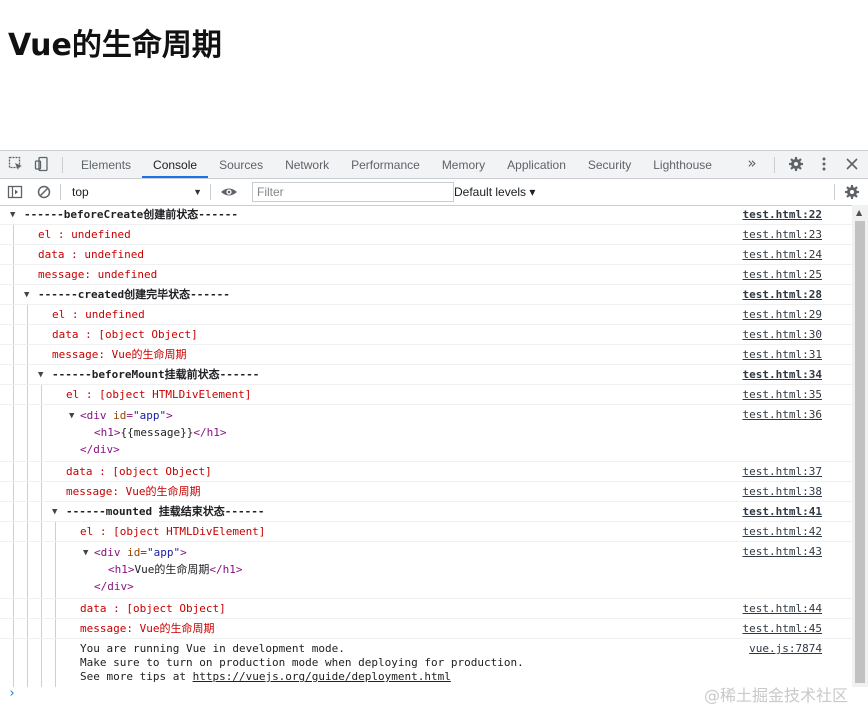  I want to click on log-text: message: undefined, so click(98, 274).